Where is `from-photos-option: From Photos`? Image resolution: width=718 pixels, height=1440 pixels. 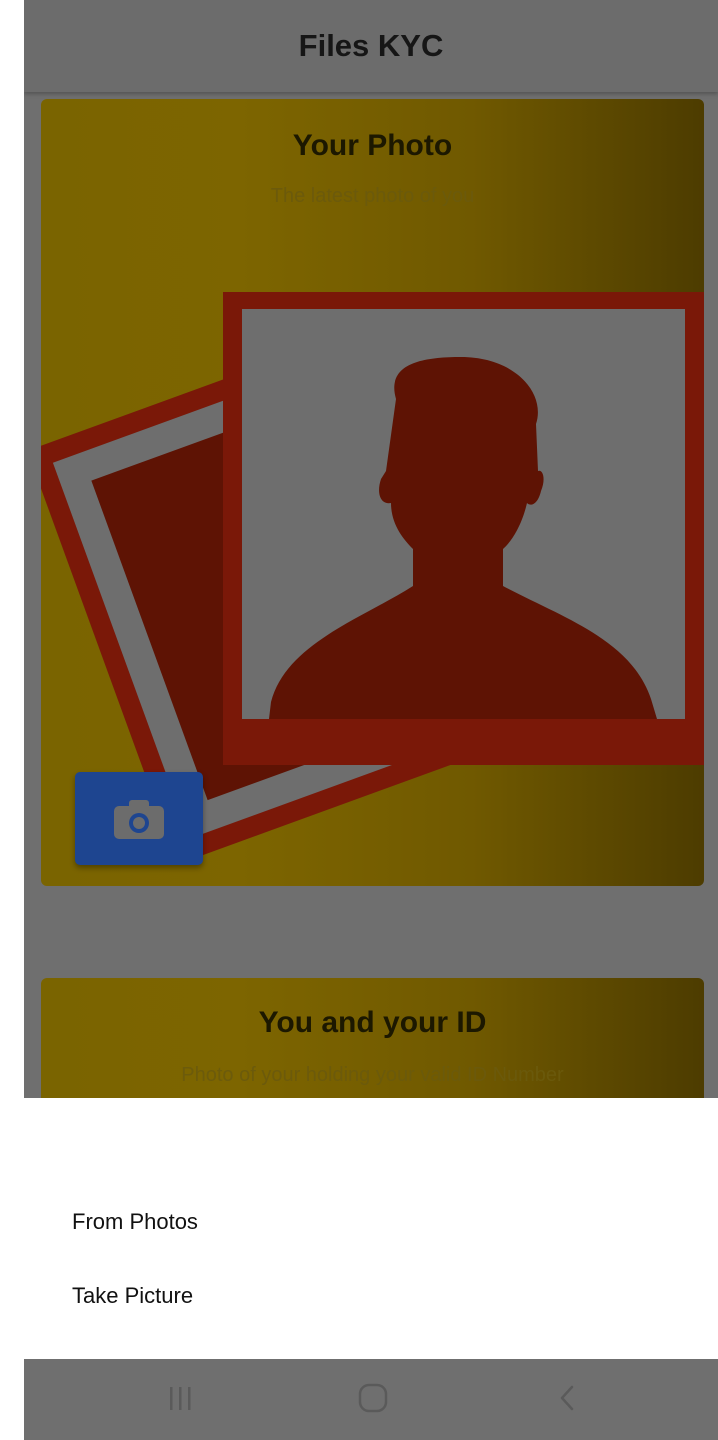
from-photos-option: From Photos is located at coordinates (135, 1222).